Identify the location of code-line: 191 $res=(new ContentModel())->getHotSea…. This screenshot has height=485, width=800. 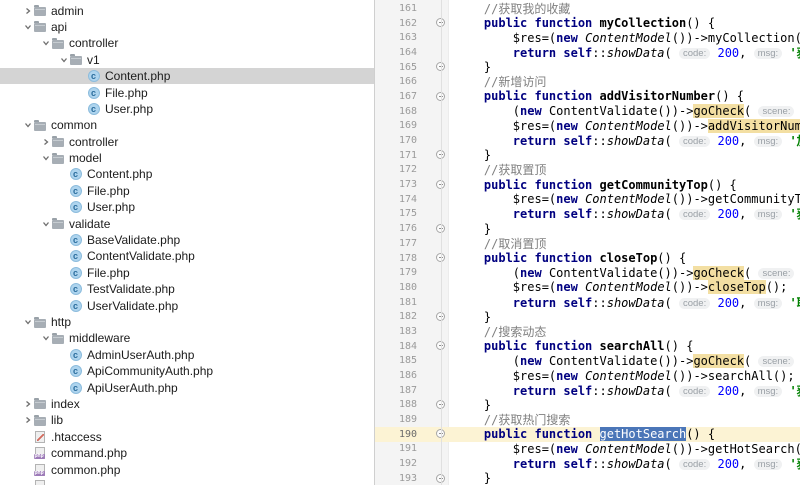
(587, 449).